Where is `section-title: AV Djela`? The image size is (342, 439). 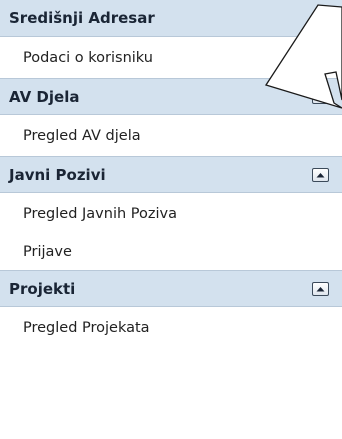 section-title: AV Djela is located at coordinates (44, 96).